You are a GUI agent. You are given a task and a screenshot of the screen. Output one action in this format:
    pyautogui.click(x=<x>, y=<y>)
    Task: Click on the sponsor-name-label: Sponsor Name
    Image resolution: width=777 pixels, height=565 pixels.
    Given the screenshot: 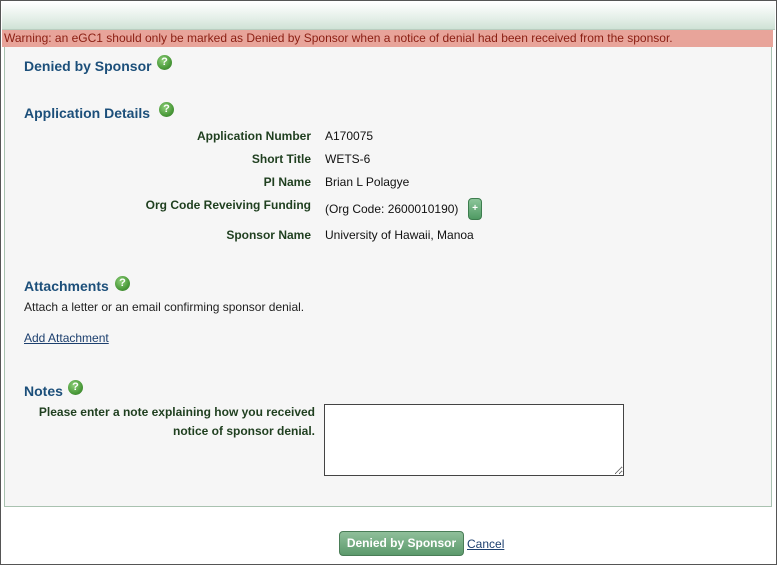 What is the action you would take?
    pyautogui.click(x=268, y=235)
    